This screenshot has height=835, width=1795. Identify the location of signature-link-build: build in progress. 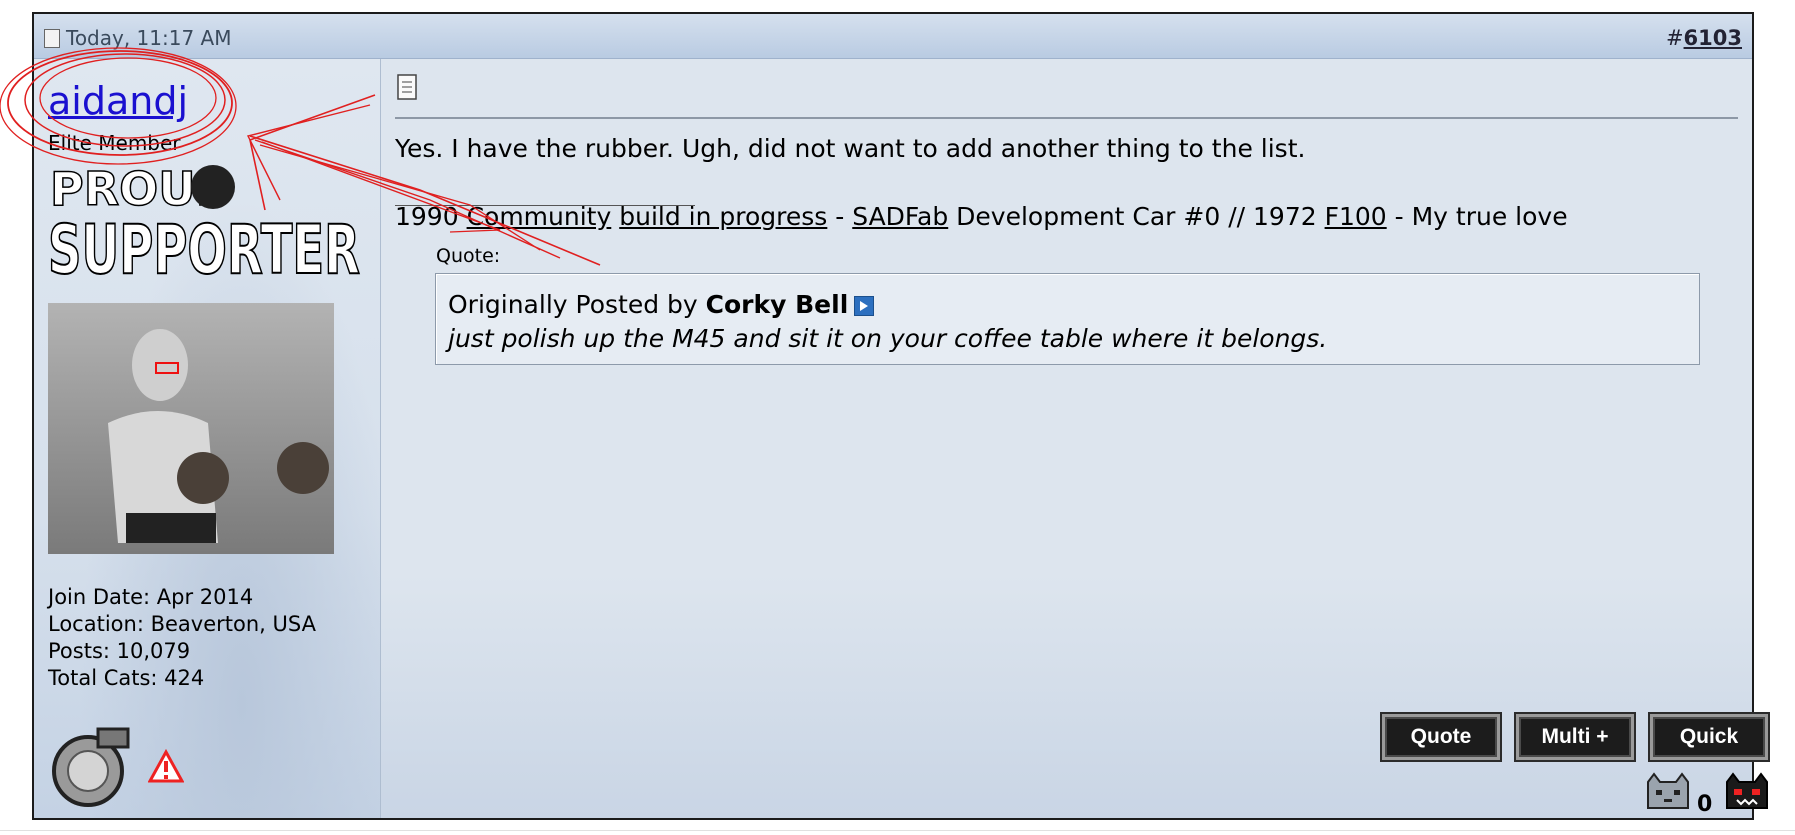
(723, 216).